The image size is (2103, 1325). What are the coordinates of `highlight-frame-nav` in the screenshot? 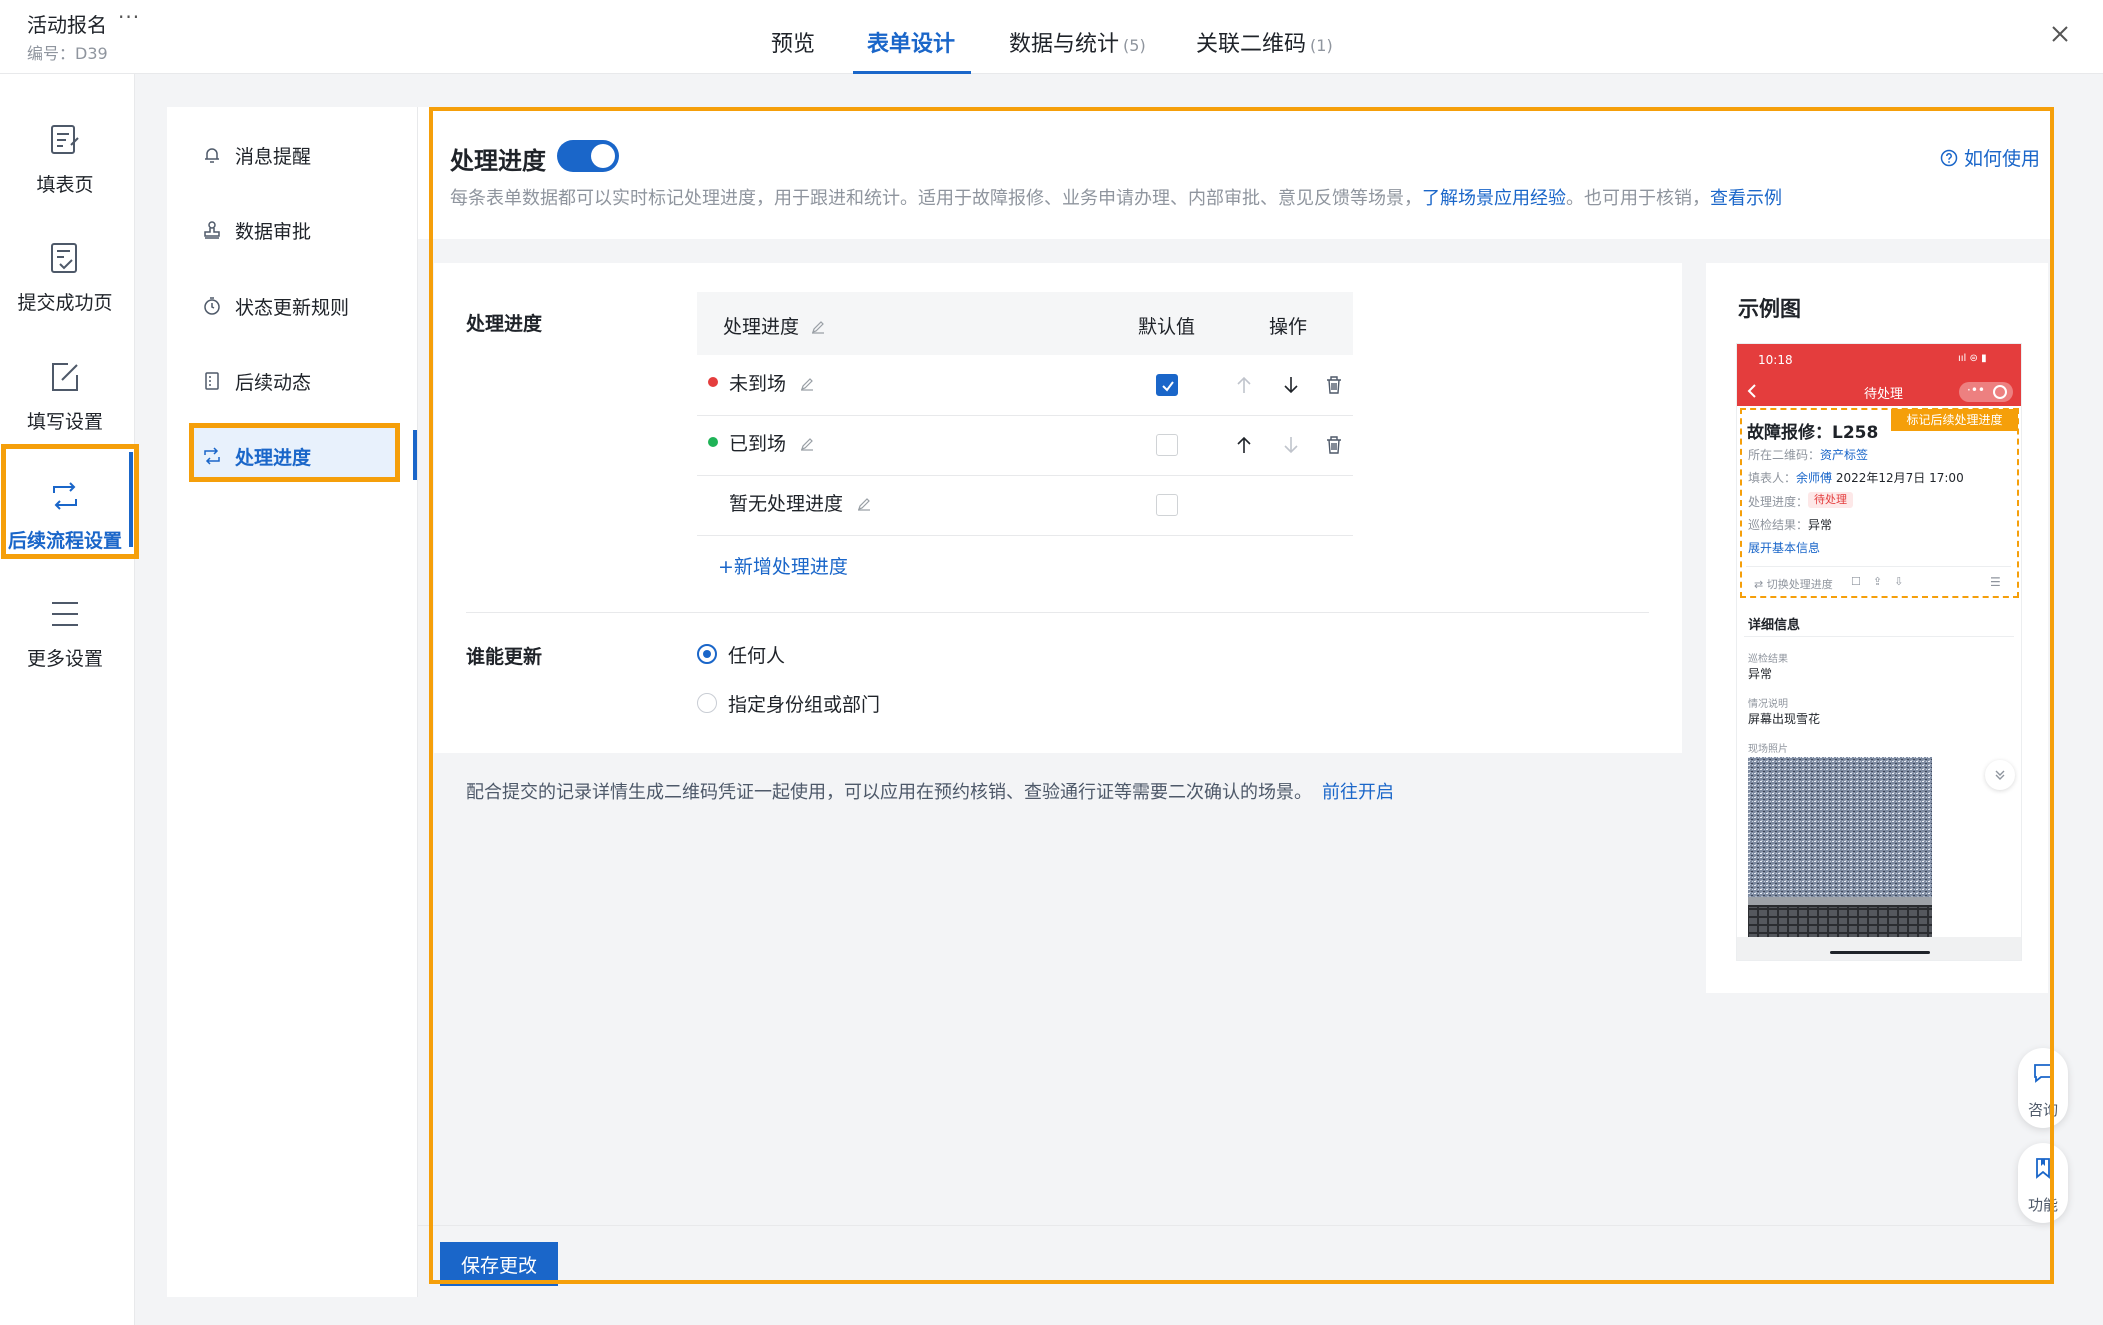 It's located at (70, 501).